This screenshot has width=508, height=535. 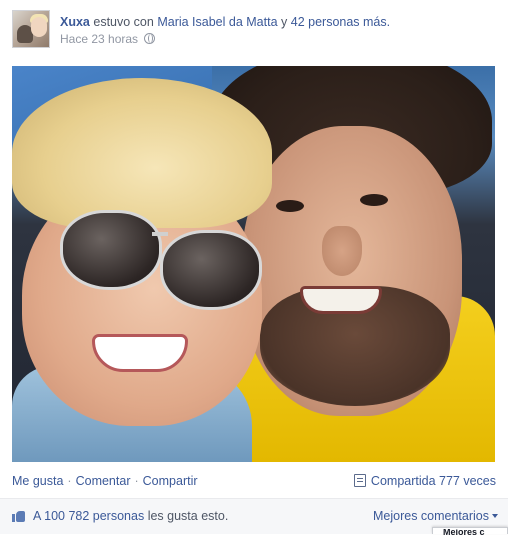 What do you see at coordinates (188, 516) in the screenshot?
I see `likes-suffix: les gusta esto.` at bounding box center [188, 516].